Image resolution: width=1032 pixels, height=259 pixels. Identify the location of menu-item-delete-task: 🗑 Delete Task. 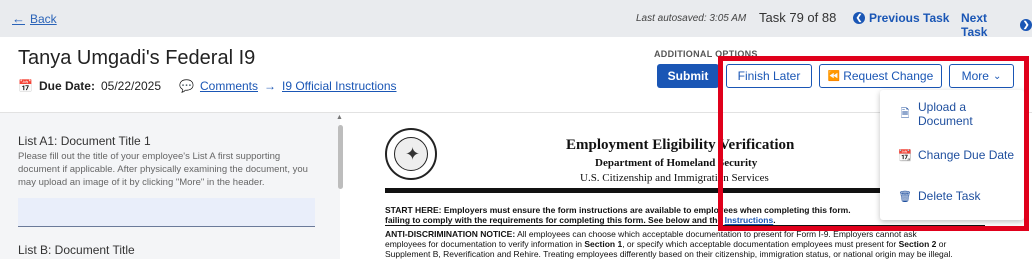
(952, 196).